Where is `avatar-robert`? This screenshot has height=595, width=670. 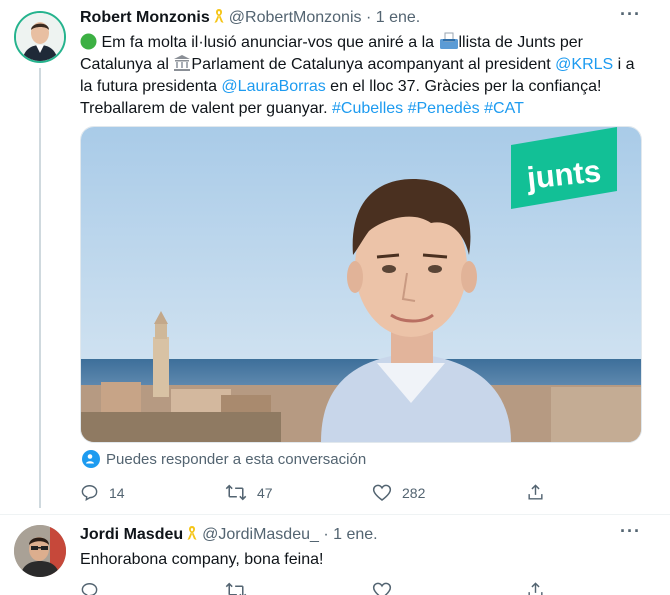
avatar-robert is located at coordinates (40, 37).